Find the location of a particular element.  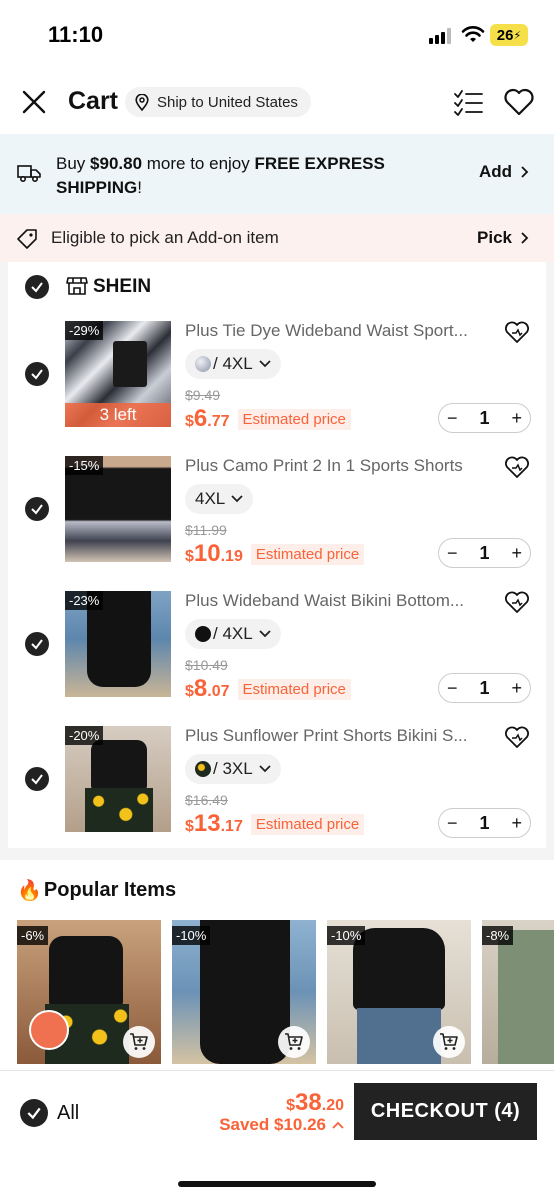

estimated-price: $6.77 Estimated price is located at coordinates (268, 419).